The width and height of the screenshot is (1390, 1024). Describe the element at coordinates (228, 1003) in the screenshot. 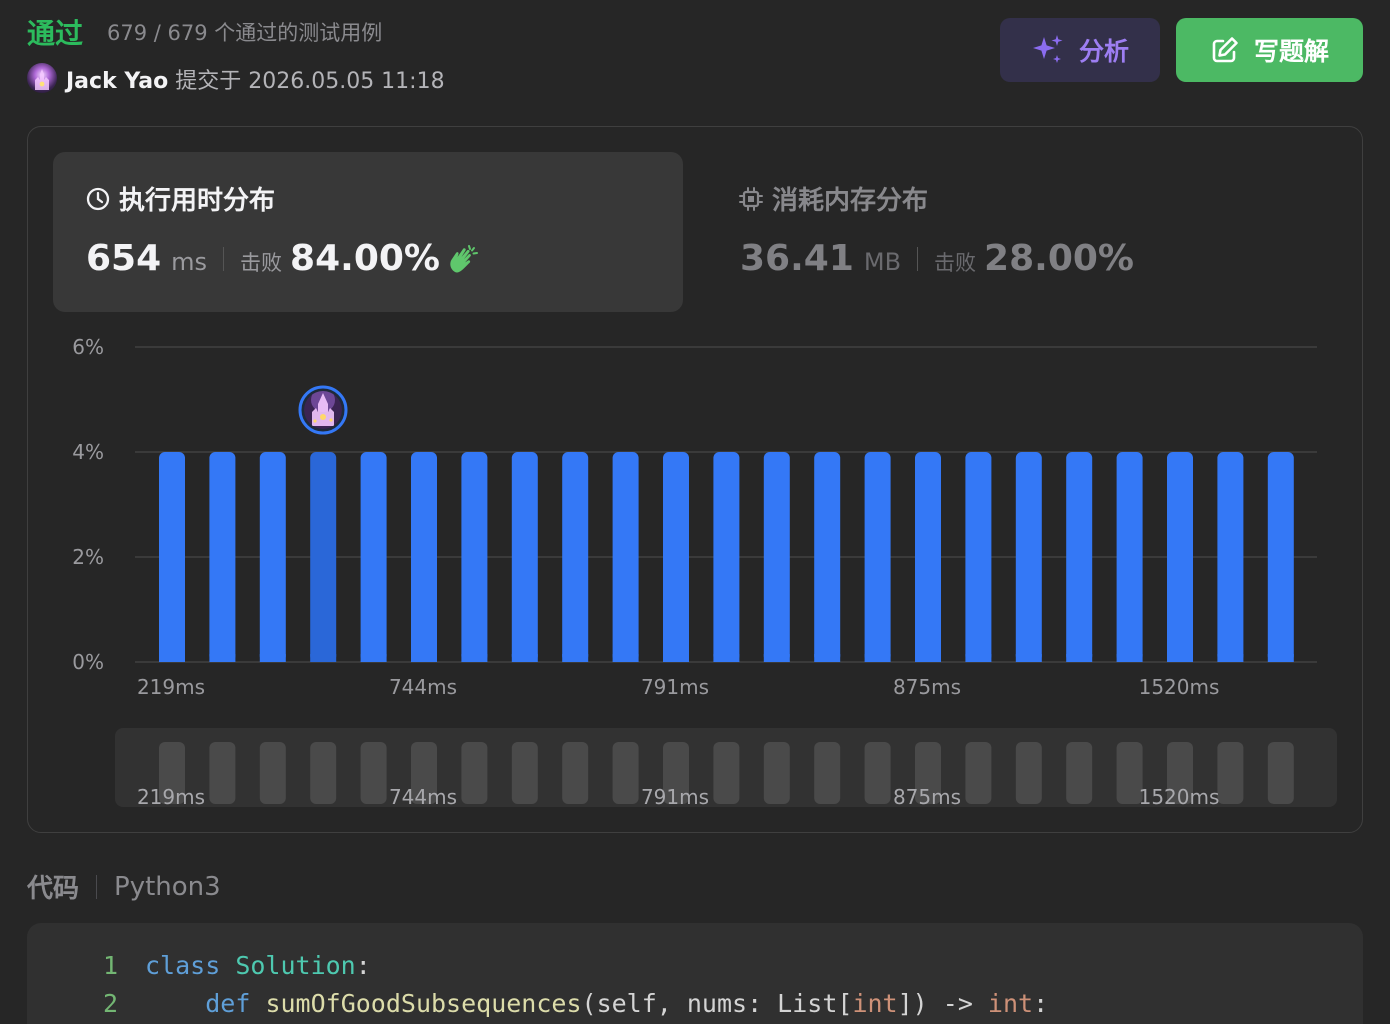

I see `code-token: def` at that location.